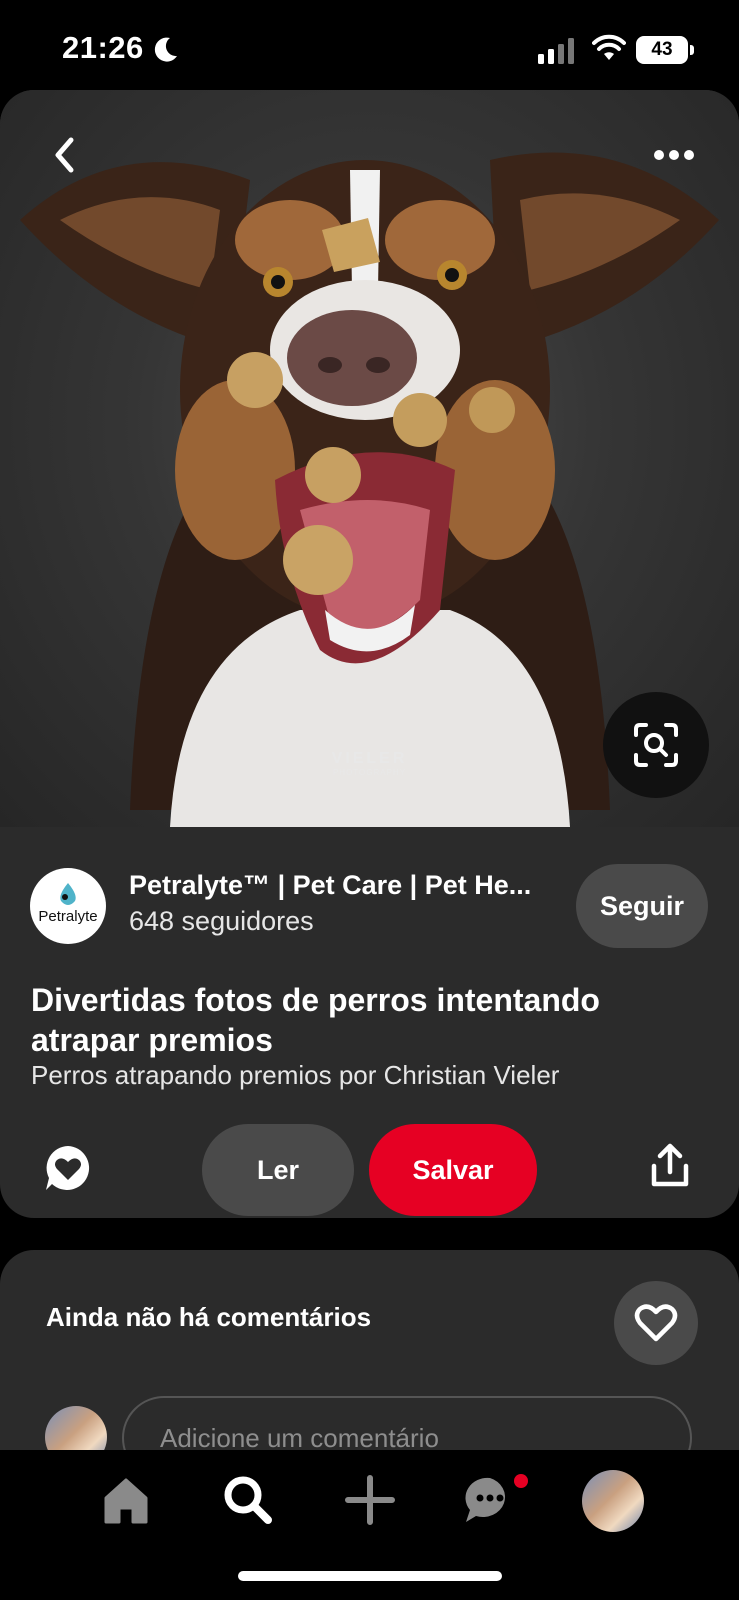 Image resolution: width=739 pixels, height=1600 pixels. What do you see at coordinates (68, 916) in the screenshot?
I see `creator-avatar-brand: Petralyte` at bounding box center [68, 916].